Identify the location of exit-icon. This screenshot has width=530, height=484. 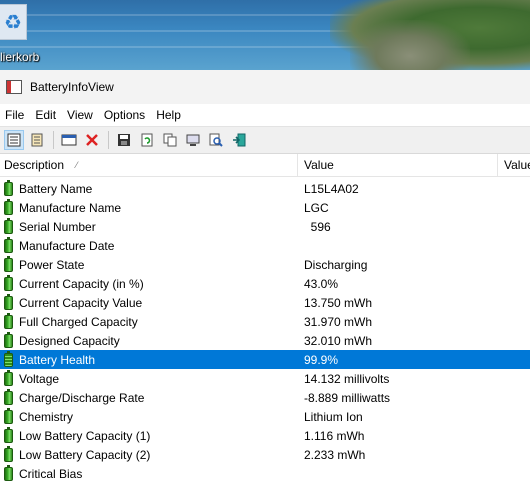
(239, 140).